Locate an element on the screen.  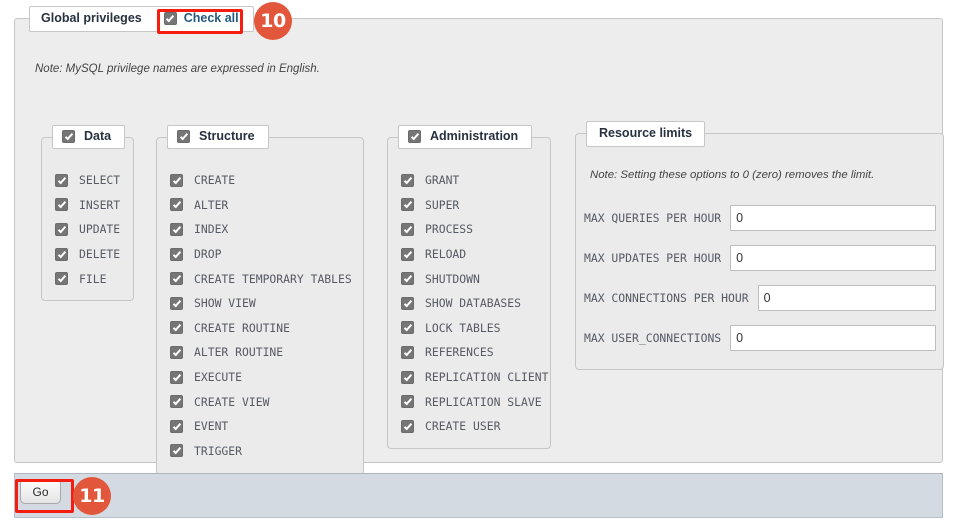
privilege-label: CREATE is located at coordinates (215, 180).